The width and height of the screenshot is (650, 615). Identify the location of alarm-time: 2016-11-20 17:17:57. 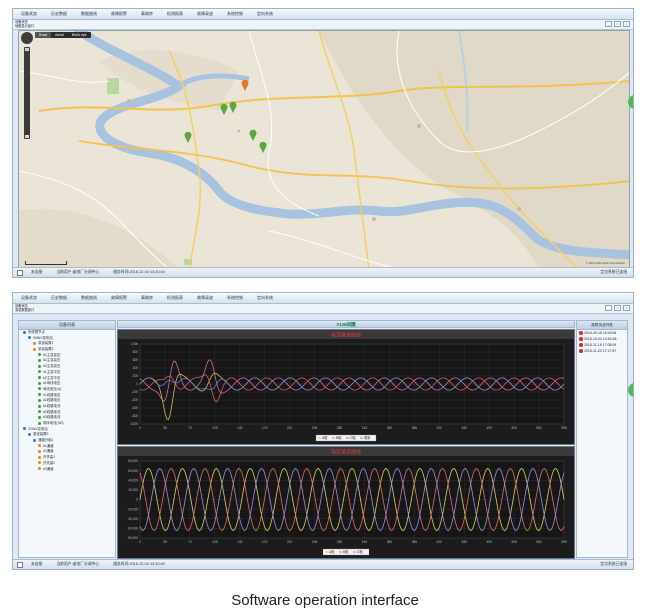
(600, 351).